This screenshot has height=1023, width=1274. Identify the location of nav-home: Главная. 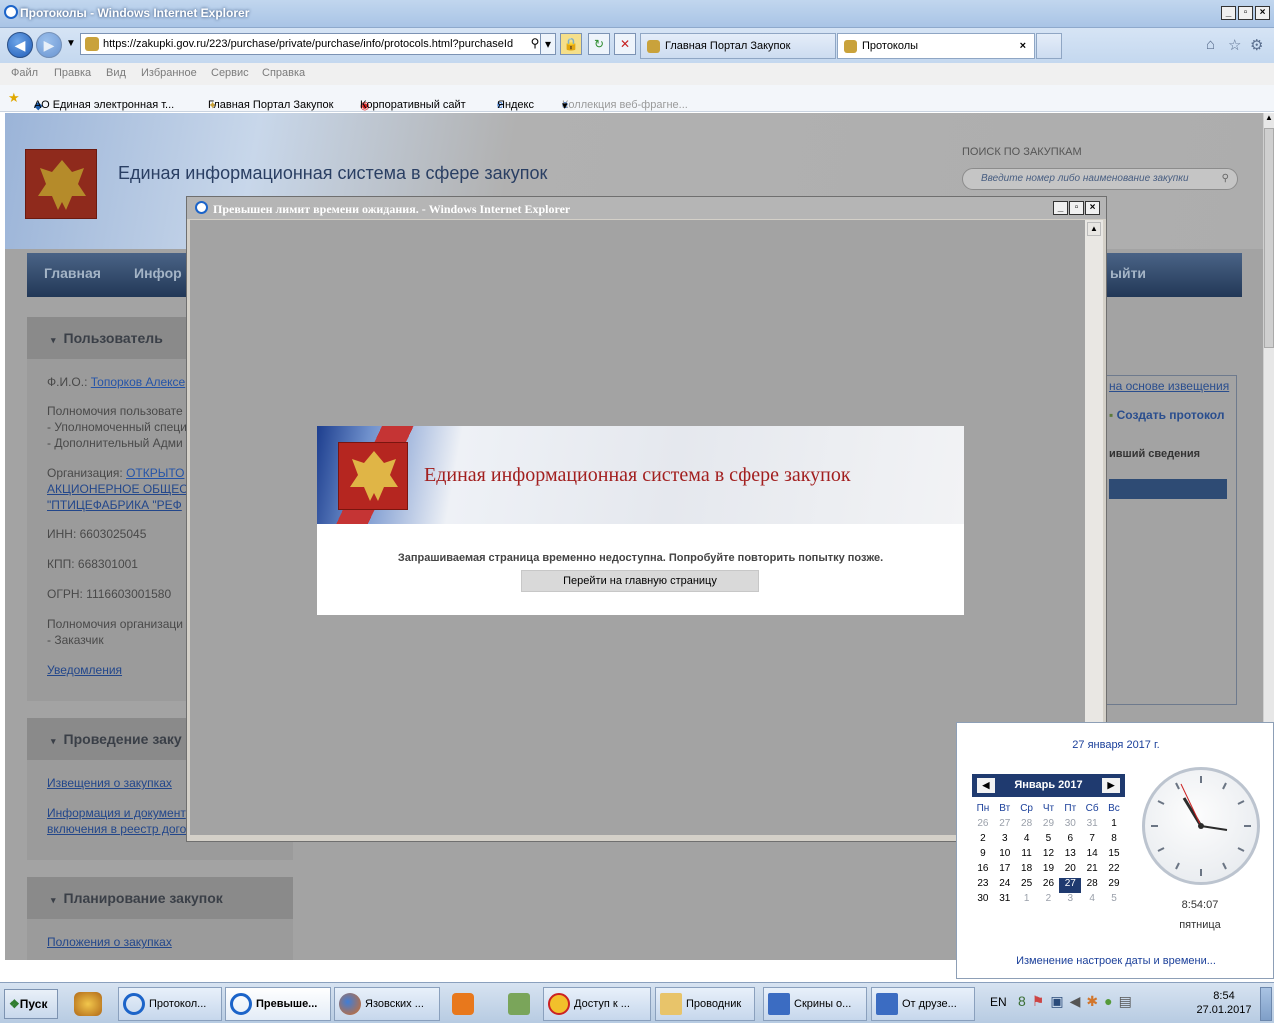
(72, 273).